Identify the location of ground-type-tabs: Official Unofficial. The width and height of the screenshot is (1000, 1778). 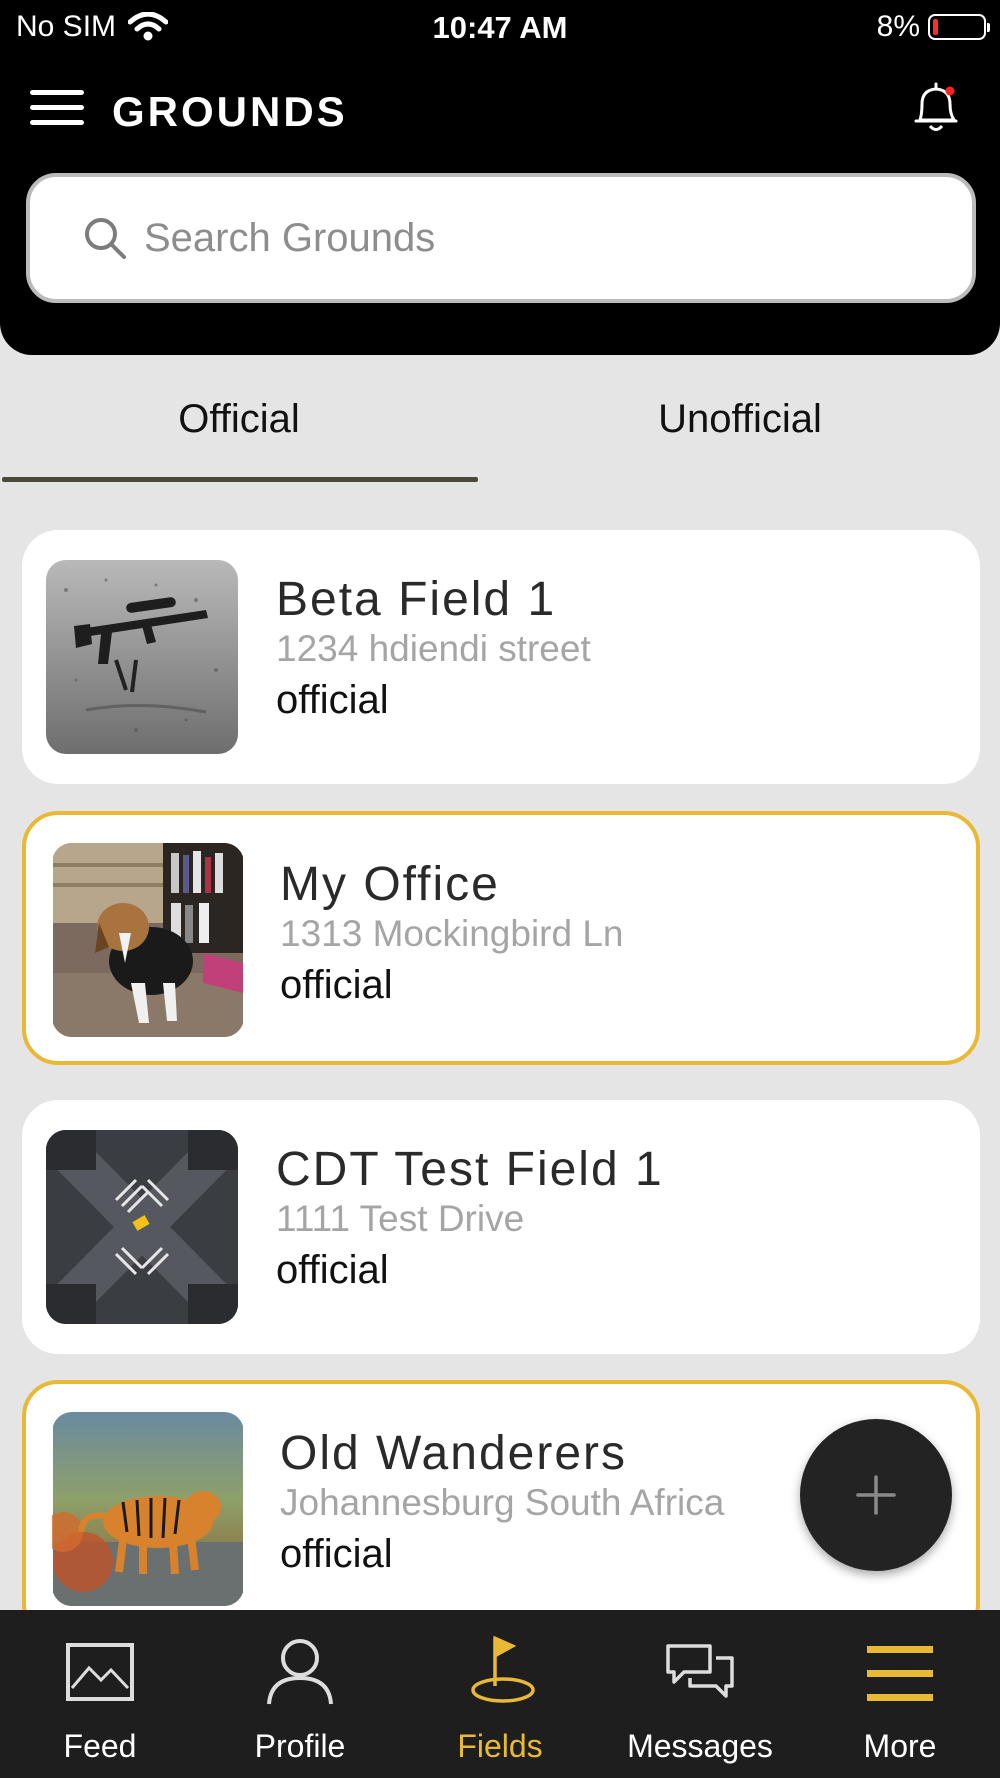
(500, 420).